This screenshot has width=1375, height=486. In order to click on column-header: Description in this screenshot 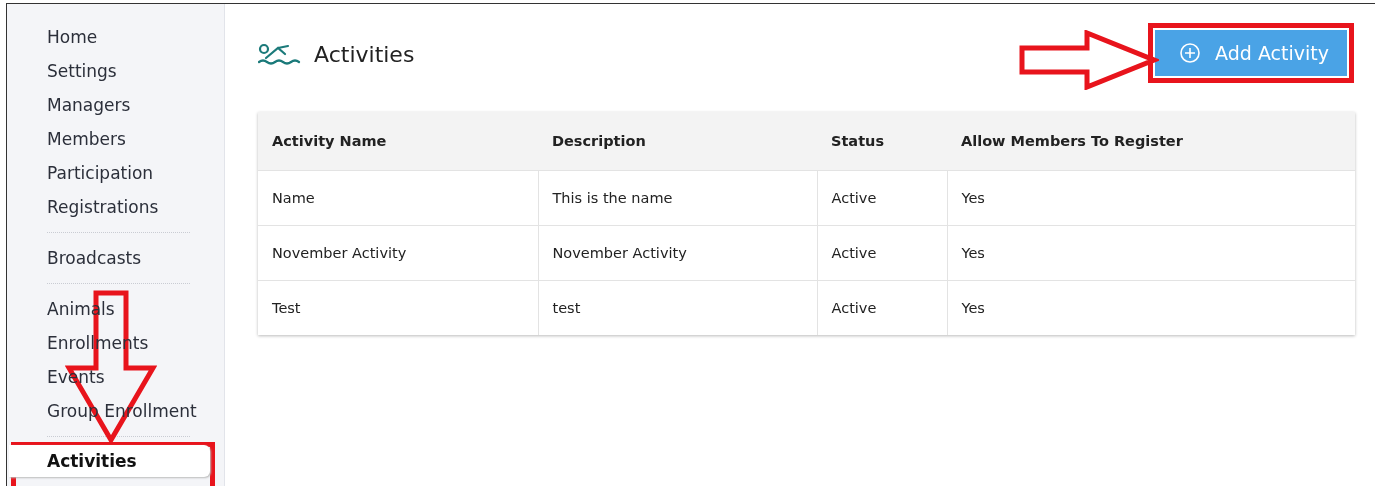, I will do `click(677, 141)`.